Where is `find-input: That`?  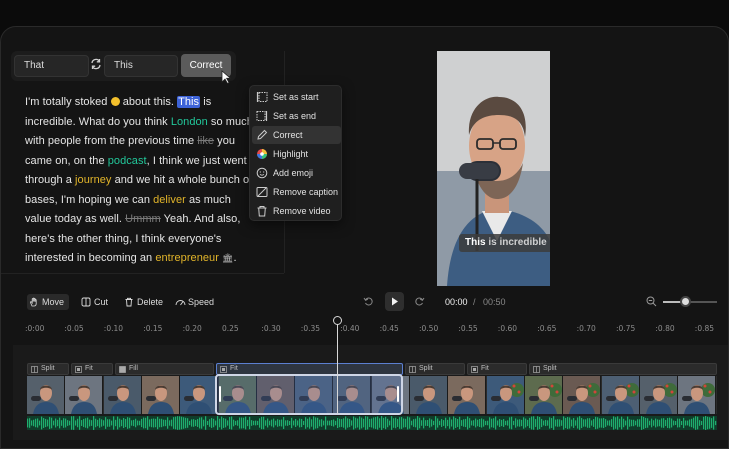
find-input: That is located at coordinates (51, 66).